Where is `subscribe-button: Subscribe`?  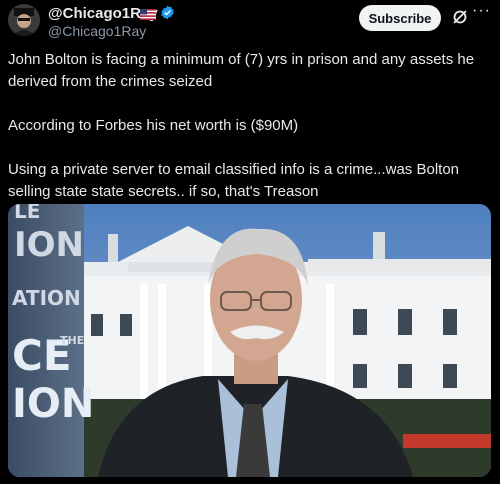 subscribe-button: Subscribe is located at coordinates (400, 18).